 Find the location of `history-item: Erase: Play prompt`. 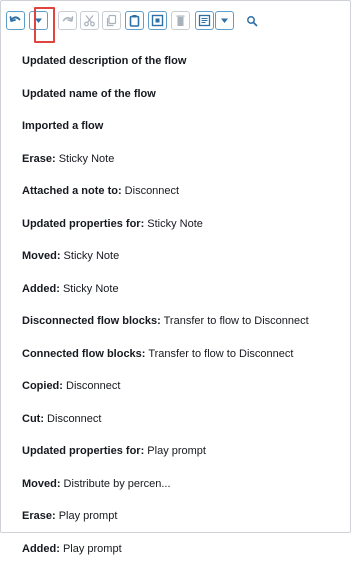

history-item: Erase: Play prompt is located at coordinates (165, 516).